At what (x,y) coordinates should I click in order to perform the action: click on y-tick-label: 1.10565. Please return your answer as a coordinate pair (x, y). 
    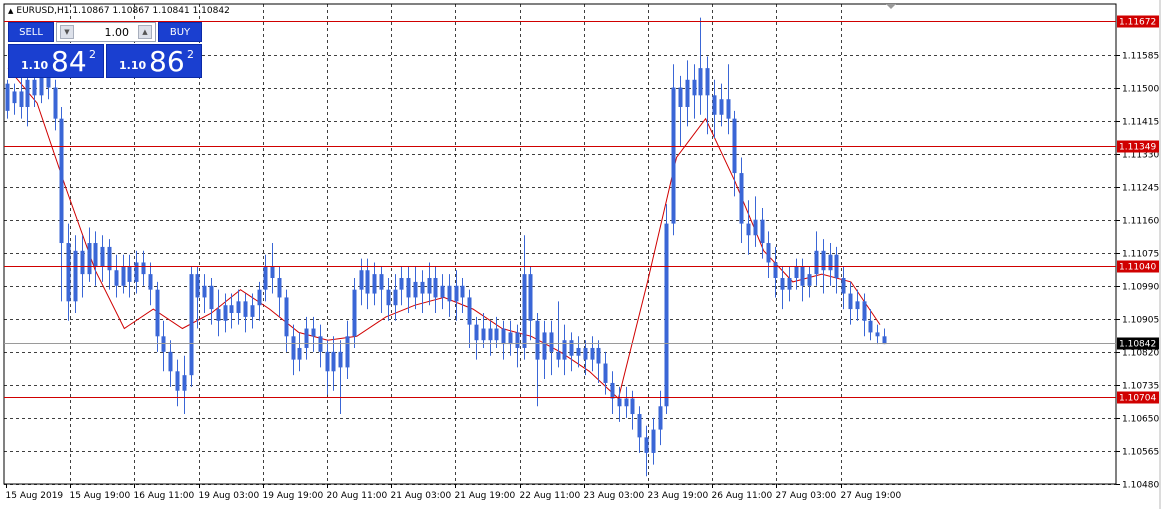
    Looking at the image, I should click on (1140, 453).